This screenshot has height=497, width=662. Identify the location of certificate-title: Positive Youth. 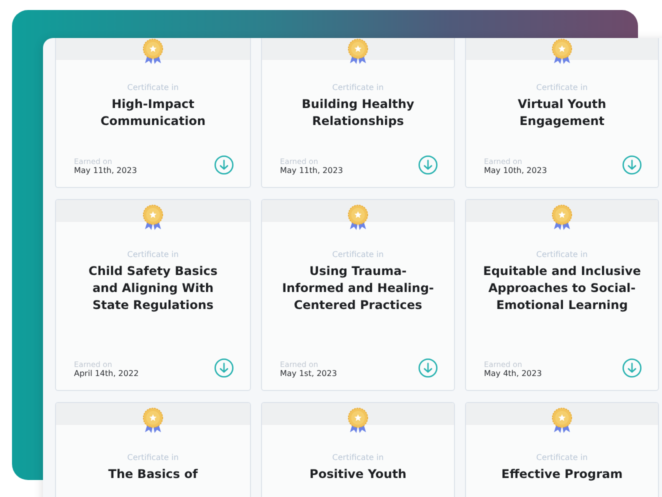
(358, 474).